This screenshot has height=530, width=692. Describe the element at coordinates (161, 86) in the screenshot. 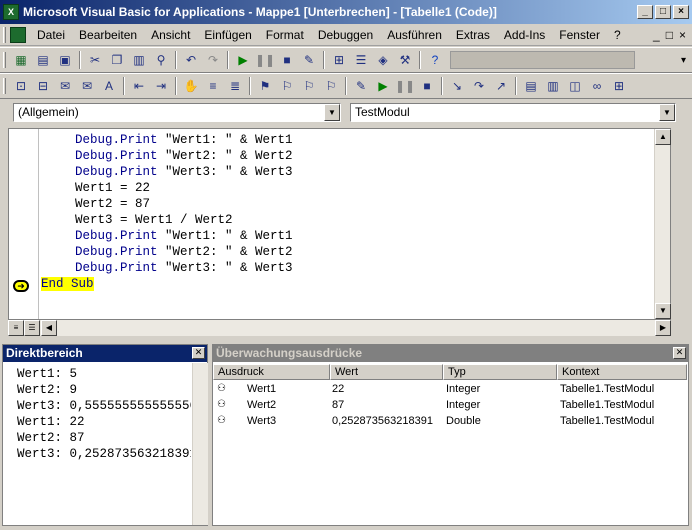

I see `indent-icon: ⇥` at that location.